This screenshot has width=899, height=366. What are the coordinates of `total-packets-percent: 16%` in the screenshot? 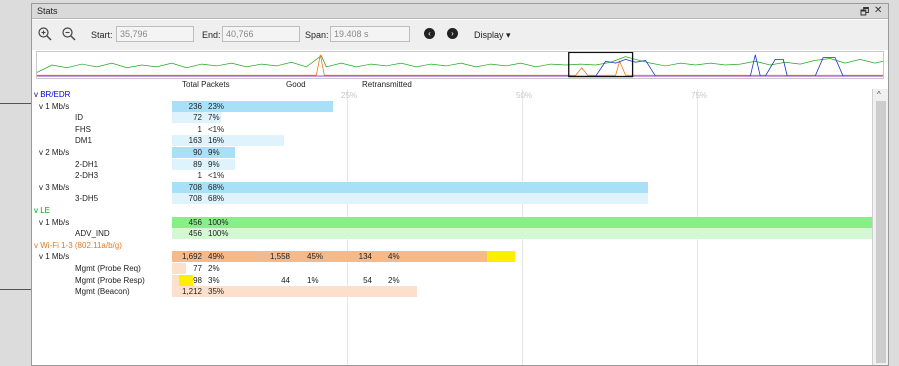 It's located at (216, 141).